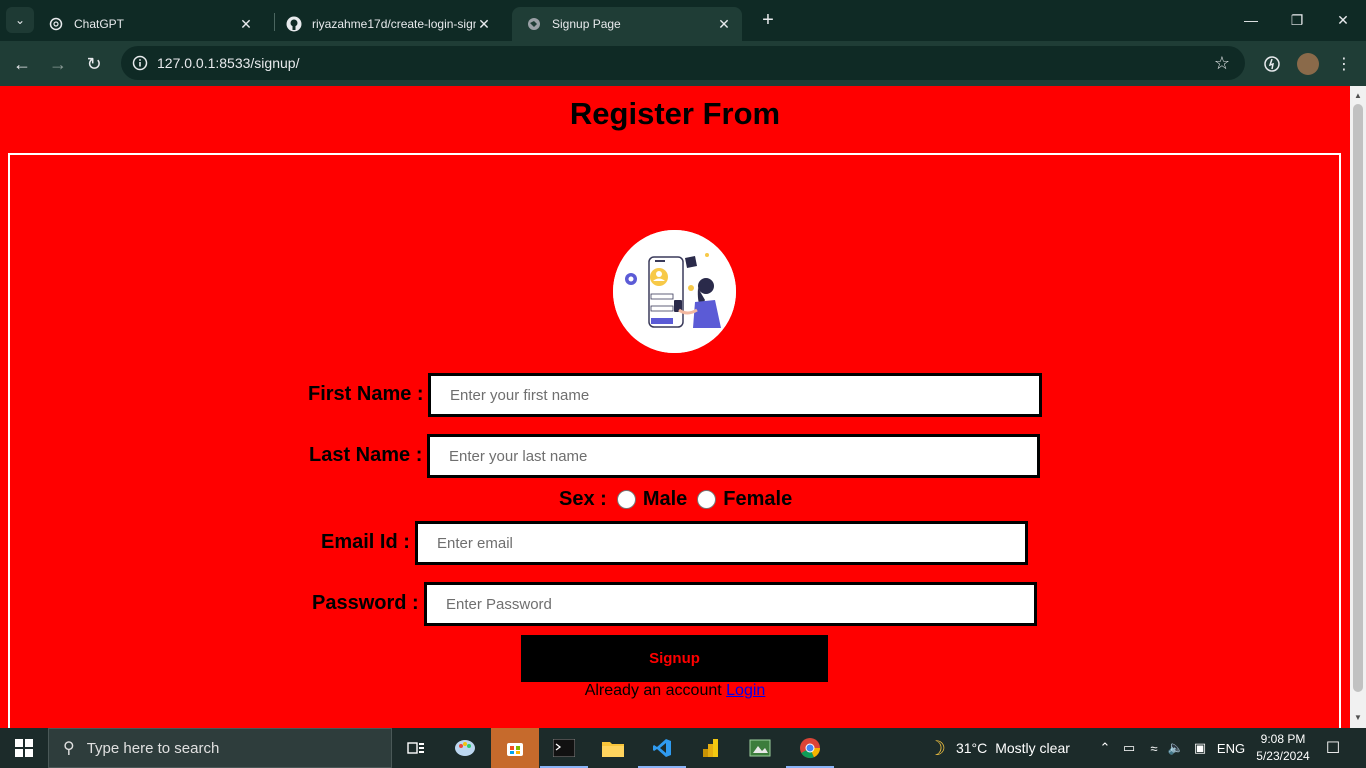 This screenshot has width=1366, height=768. I want to click on scroll-up-arrow-icon: ▲, so click(1358, 96).